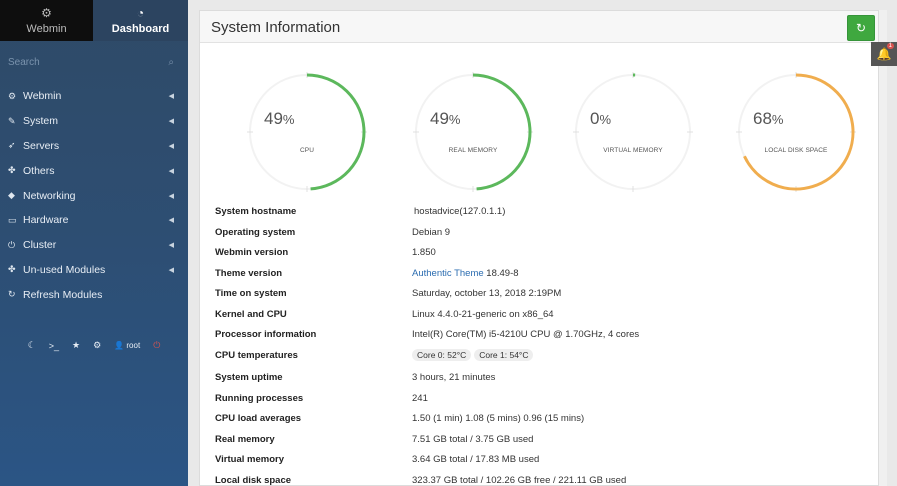 This screenshot has width=897, height=486. I want to click on sidebar-tabs: ⚙ Webmin ◔ Dashboard, so click(94, 20).